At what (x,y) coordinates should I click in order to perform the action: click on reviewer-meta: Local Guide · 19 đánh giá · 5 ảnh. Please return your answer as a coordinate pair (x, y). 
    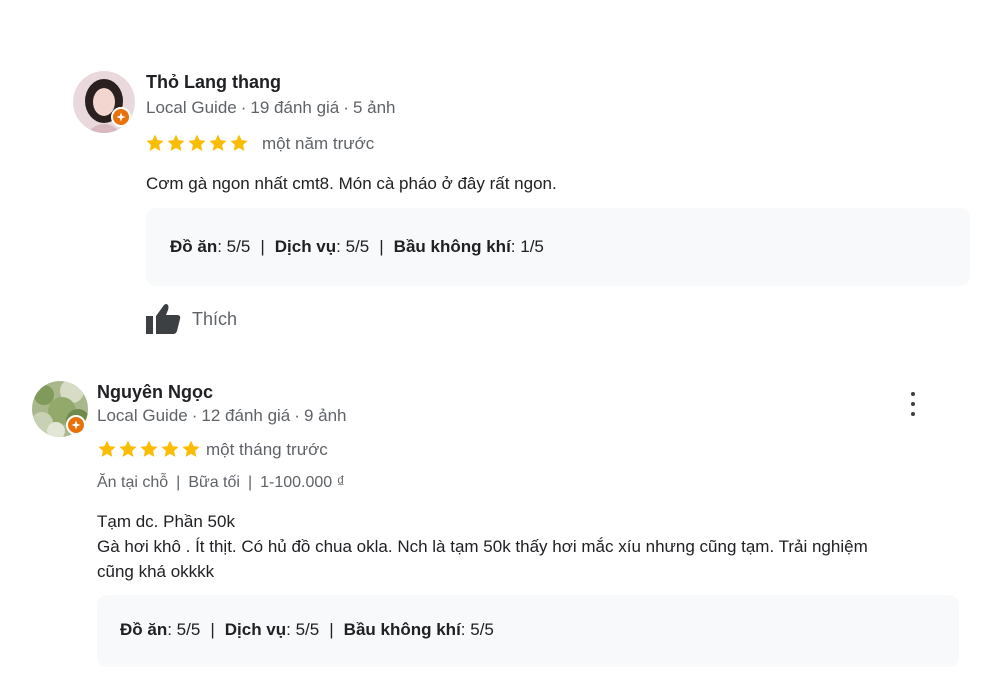
    Looking at the image, I should click on (271, 107).